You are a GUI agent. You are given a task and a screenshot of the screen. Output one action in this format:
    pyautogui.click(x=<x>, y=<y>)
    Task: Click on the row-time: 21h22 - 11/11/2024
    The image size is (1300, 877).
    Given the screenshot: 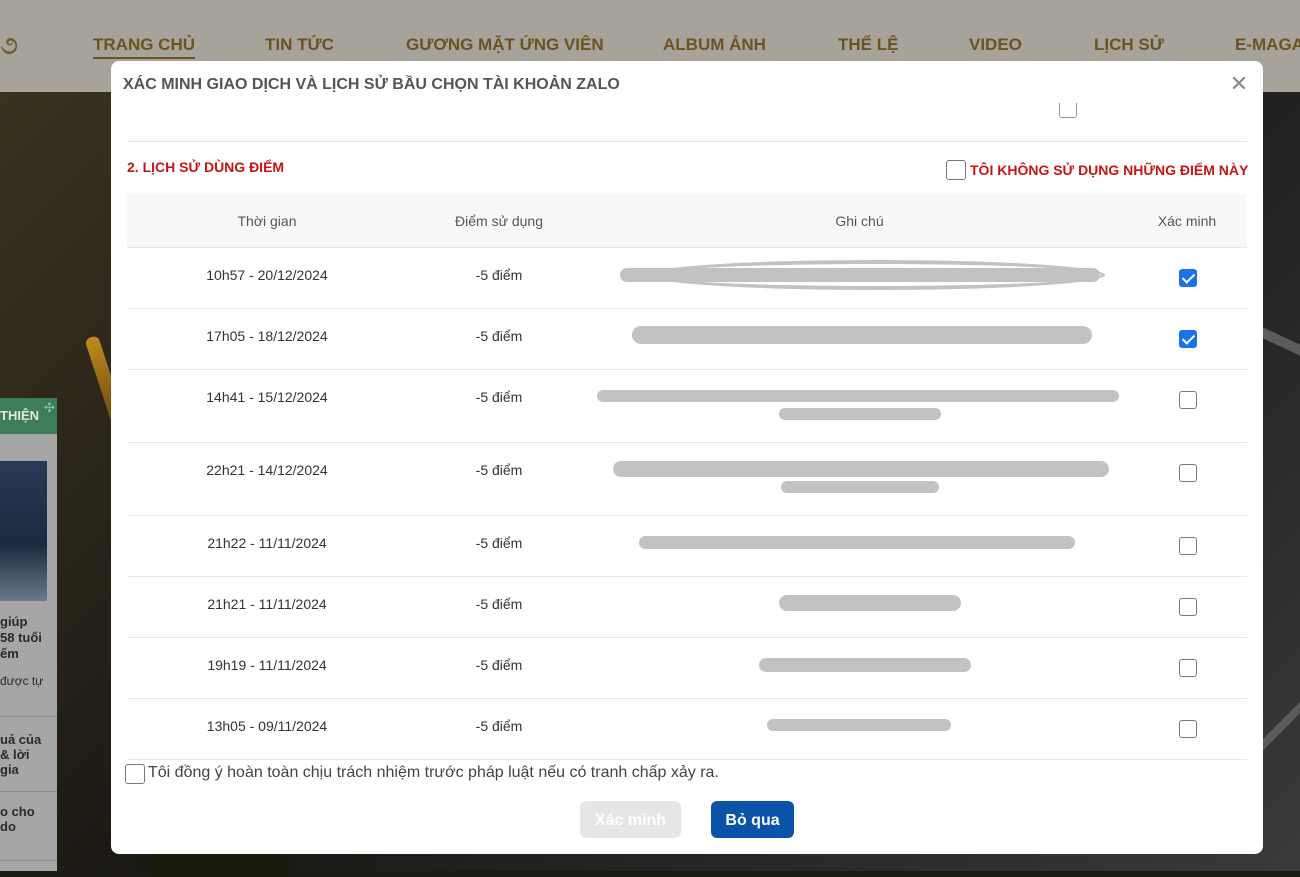 What is the action you would take?
    pyautogui.click(x=267, y=543)
    